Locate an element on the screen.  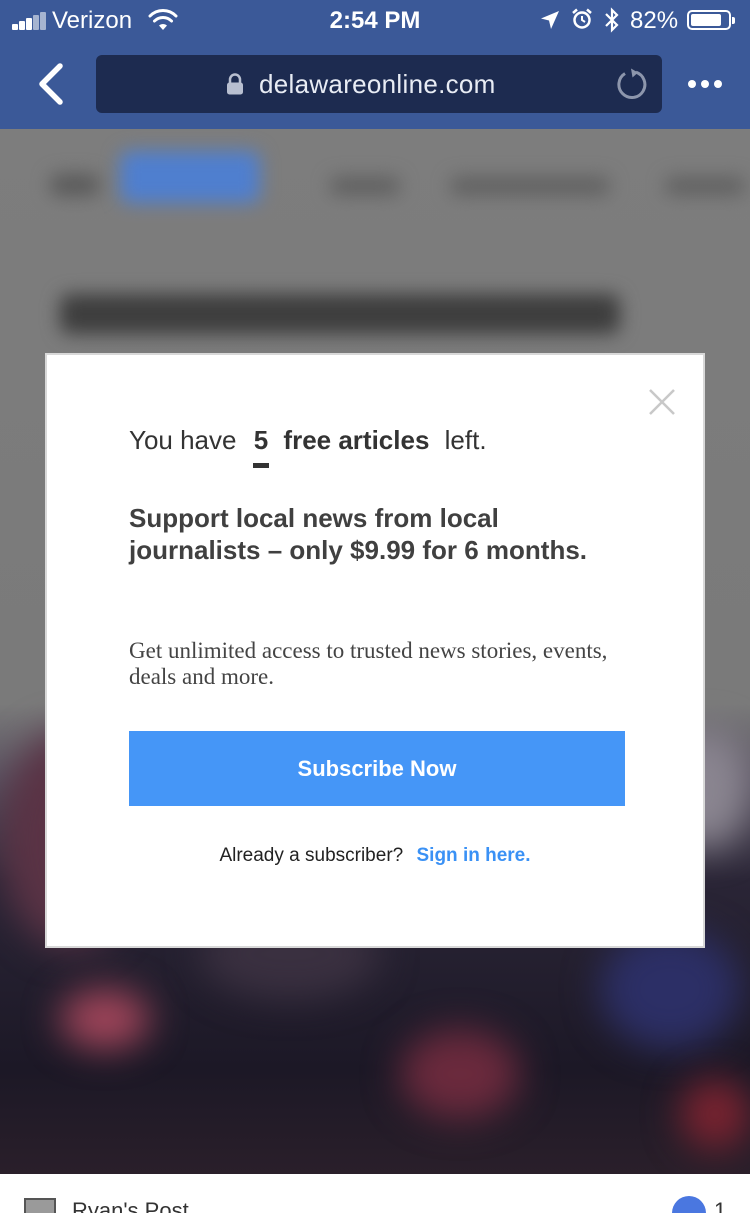
url-text: delawareonline.com is located at coordinates (377, 84).